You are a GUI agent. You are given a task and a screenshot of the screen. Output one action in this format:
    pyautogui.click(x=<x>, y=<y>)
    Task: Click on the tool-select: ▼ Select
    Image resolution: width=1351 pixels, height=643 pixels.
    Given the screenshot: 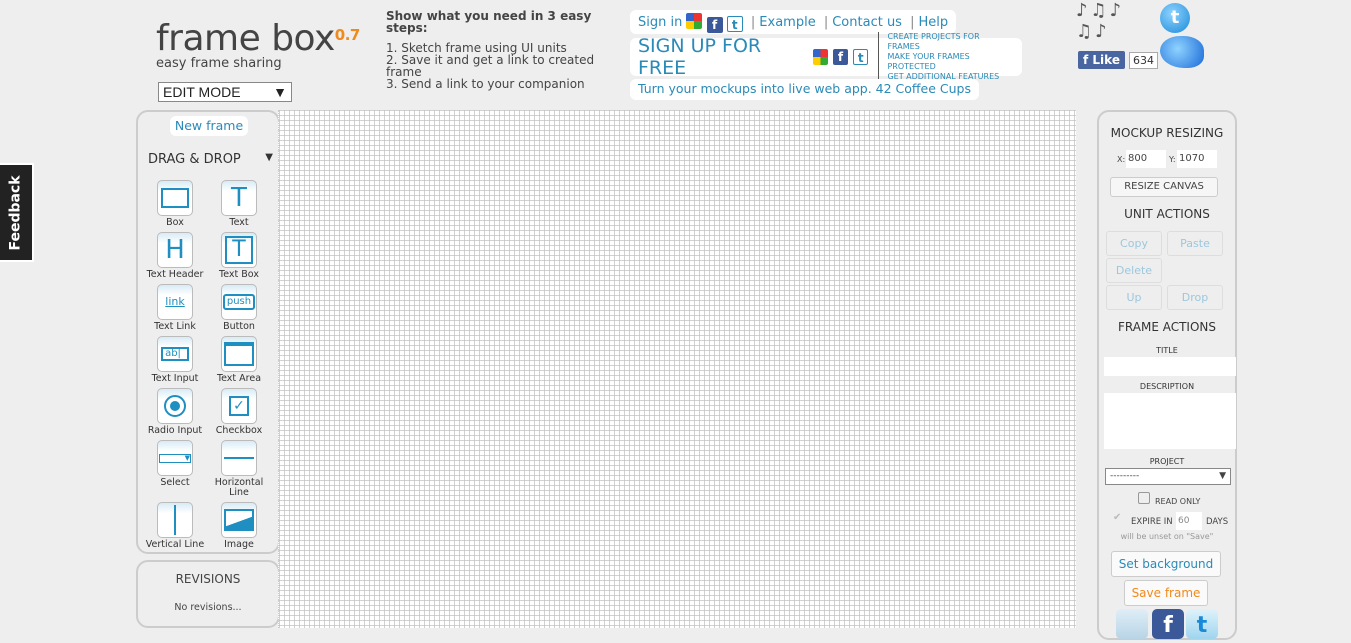 What is the action you would take?
    pyautogui.click(x=175, y=464)
    